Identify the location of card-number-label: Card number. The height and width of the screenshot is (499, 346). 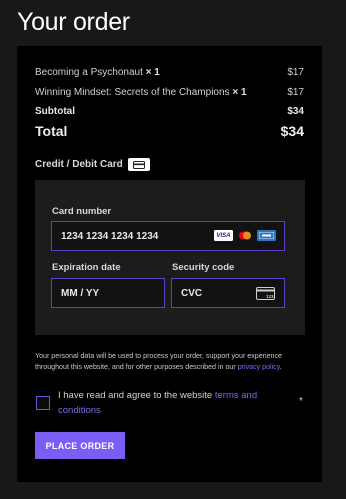
(82, 211).